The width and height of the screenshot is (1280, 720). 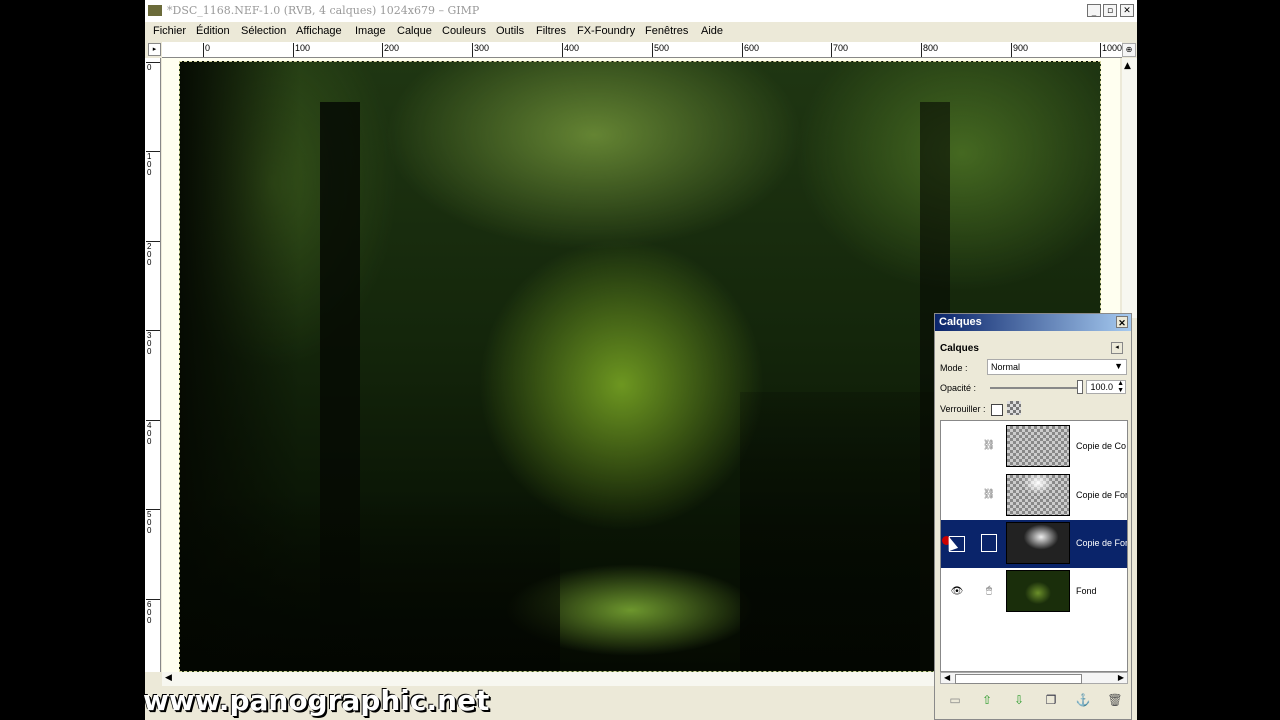 What do you see at coordinates (1101, 446) in the screenshot?
I see `layer-name: Copie de Co` at bounding box center [1101, 446].